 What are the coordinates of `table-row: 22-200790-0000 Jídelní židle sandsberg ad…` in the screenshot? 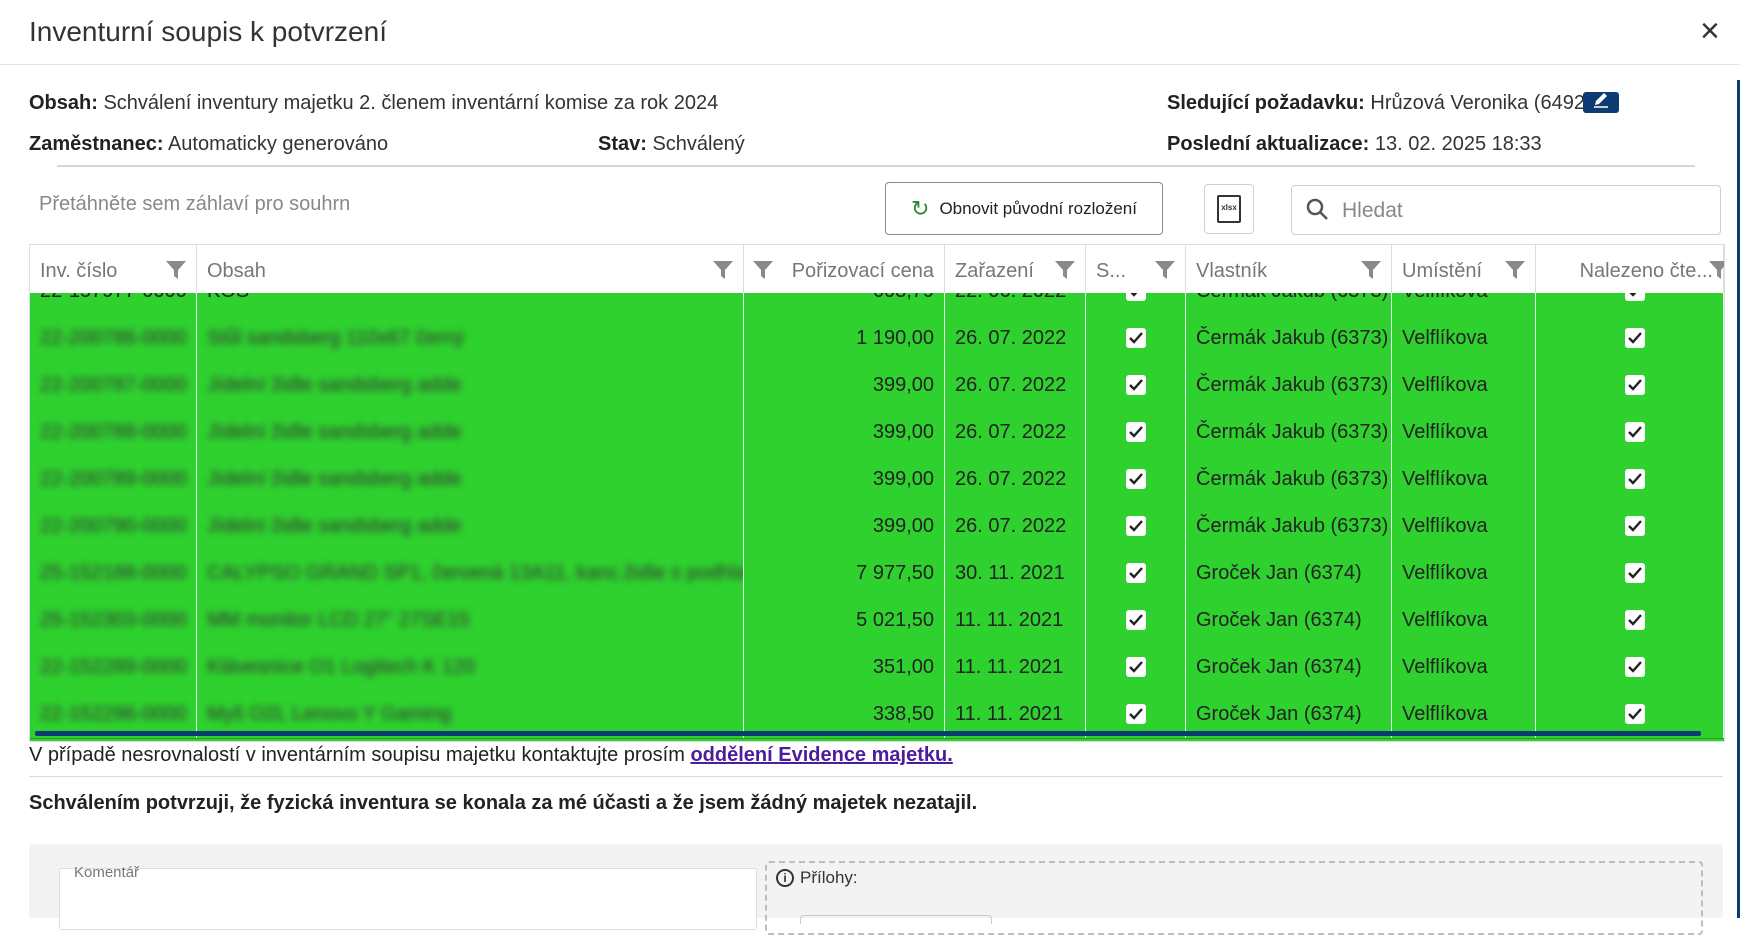 It's located at (877, 527).